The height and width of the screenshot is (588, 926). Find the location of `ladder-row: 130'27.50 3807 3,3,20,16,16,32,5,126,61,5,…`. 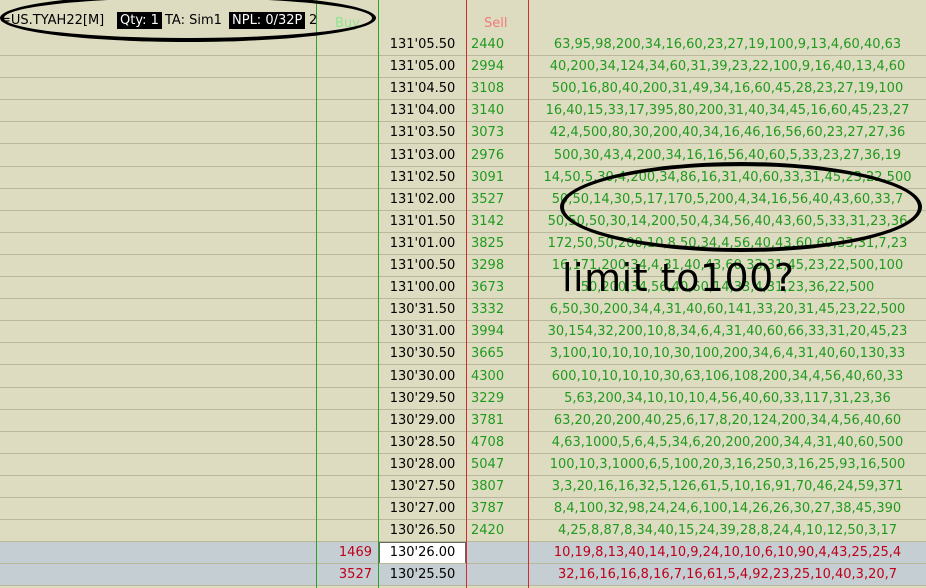

ladder-row: 130'27.50 3807 3,3,20,16,16,32,5,126,61,5,… is located at coordinates (463, 487).